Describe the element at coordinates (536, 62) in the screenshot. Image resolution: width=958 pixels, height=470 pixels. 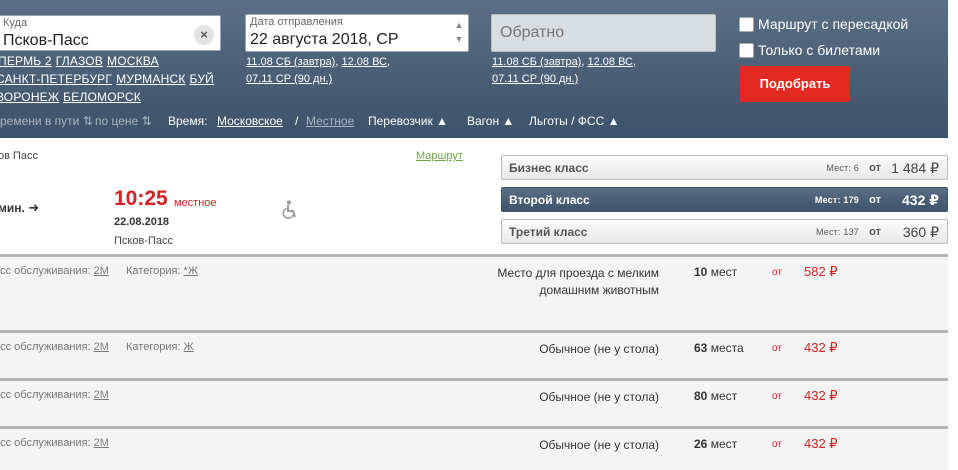
I see `return-quick-date-tomorrow: 11.08 СБ (завтра)` at that location.